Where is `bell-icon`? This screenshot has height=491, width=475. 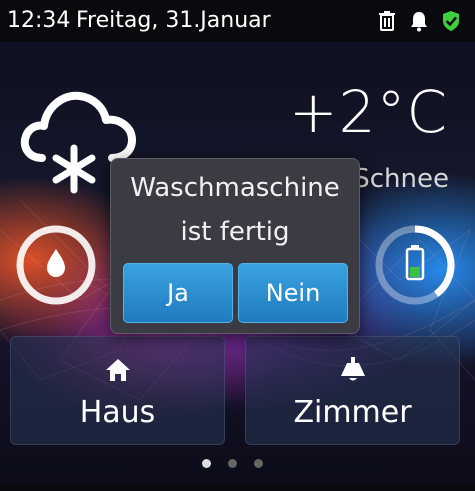
bell-icon is located at coordinates (419, 21).